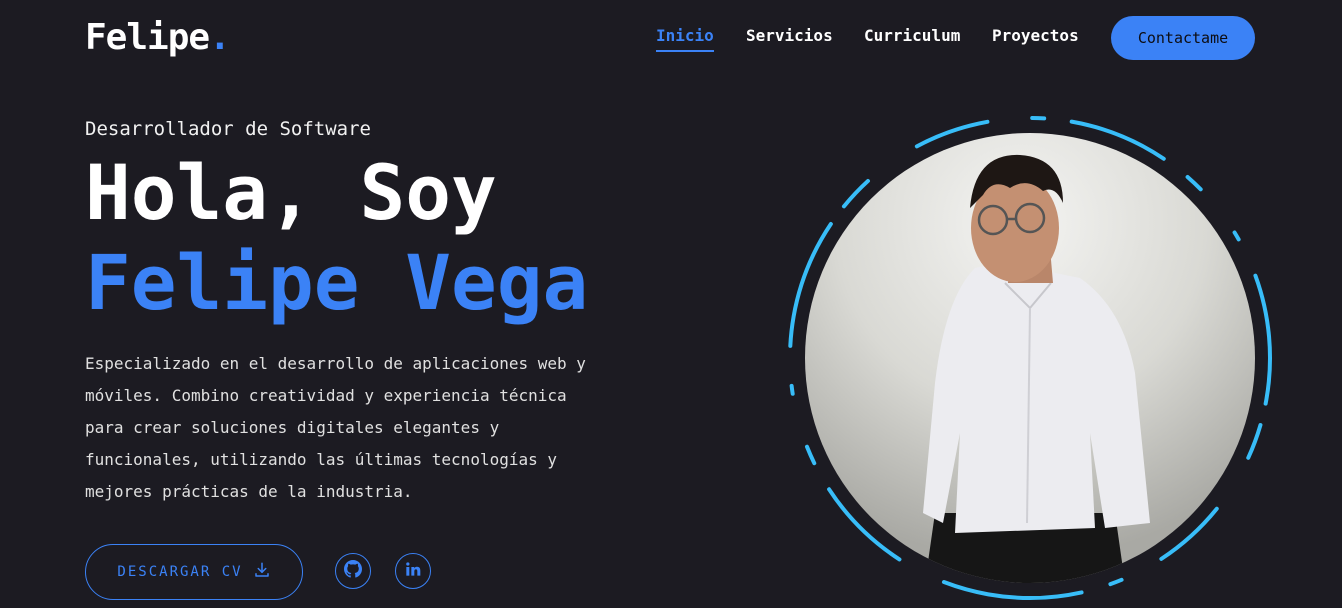 The image size is (1342, 608). I want to click on contact-button: Contactame, so click(1183, 38).